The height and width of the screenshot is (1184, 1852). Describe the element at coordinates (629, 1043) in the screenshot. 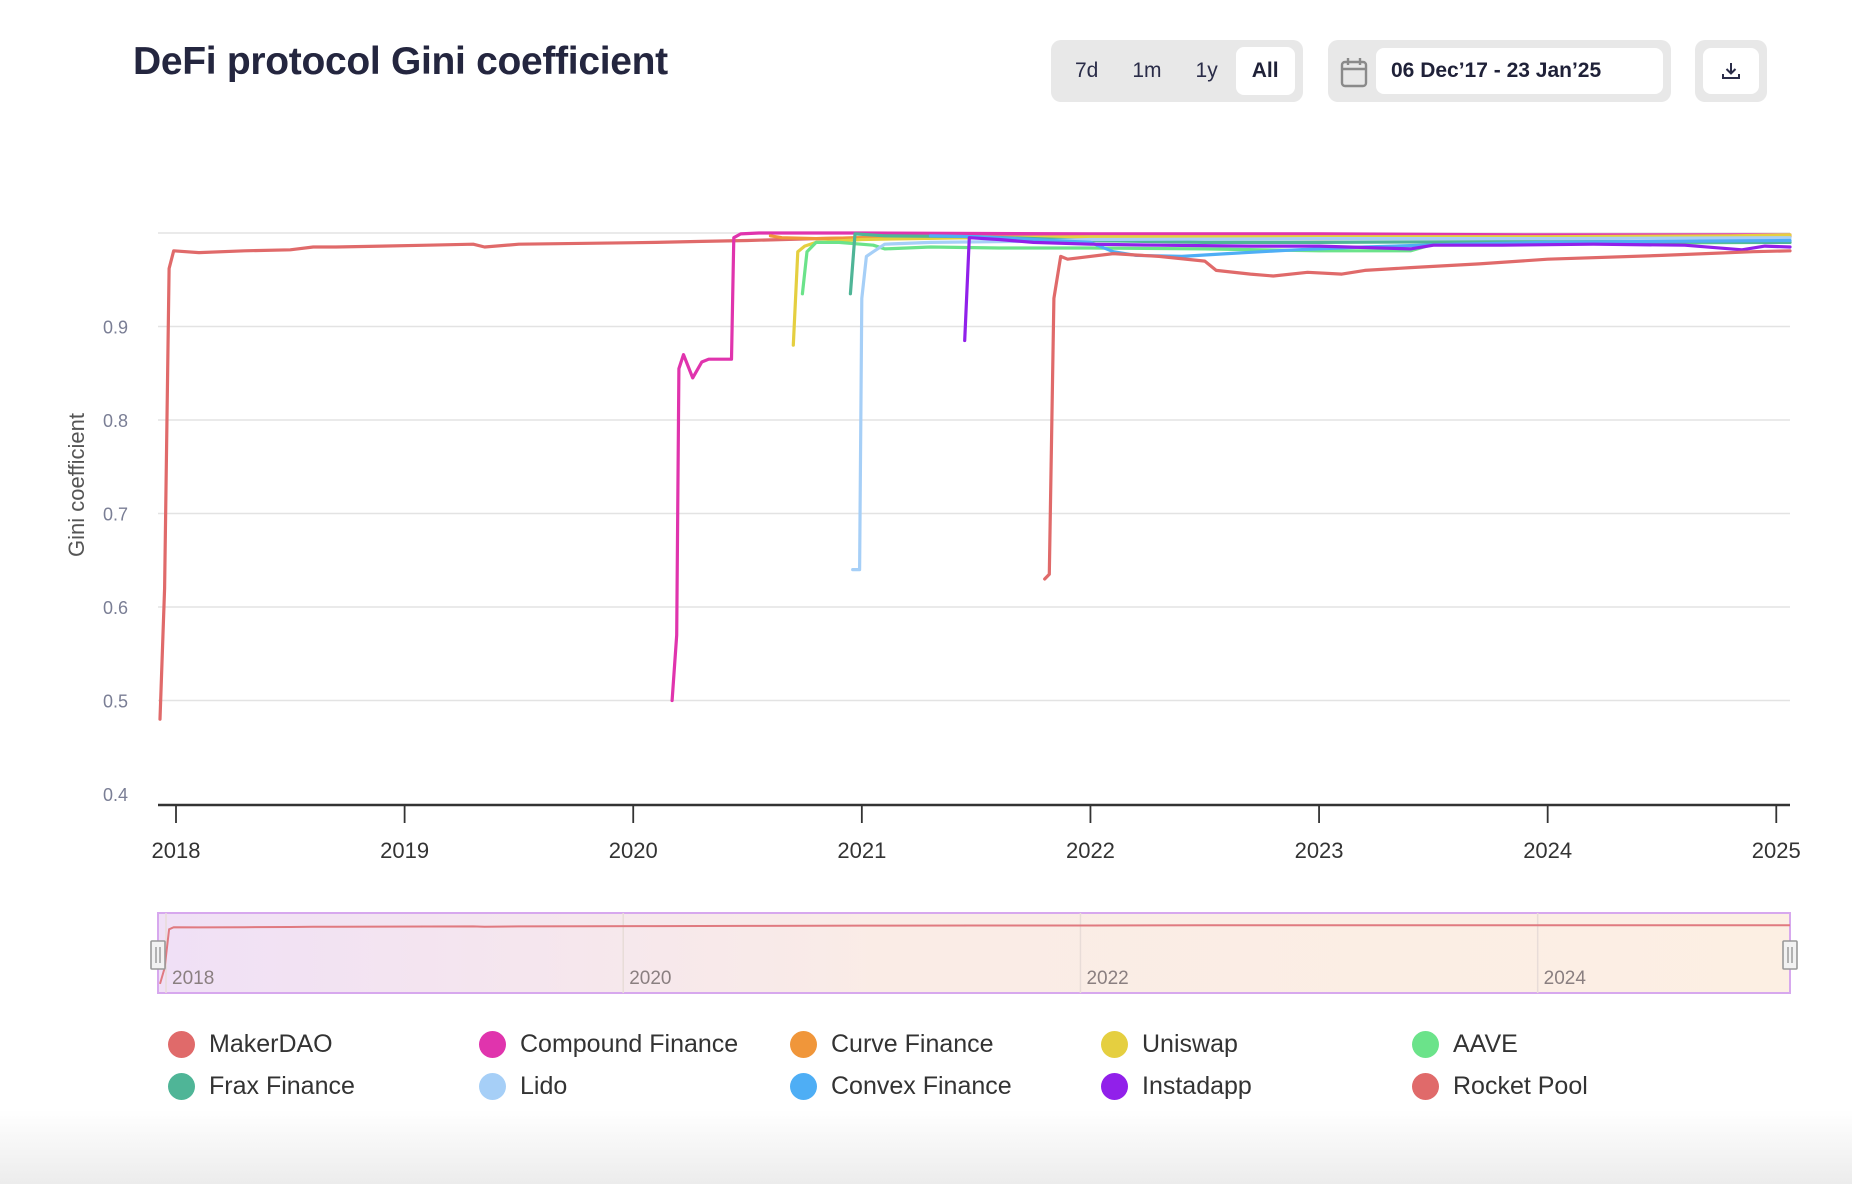

I see `legend-label: Compound Finance` at that location.